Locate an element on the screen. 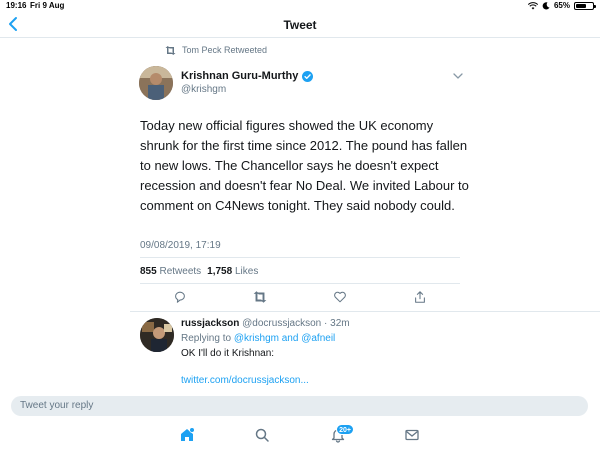 The width and height of the screenshot is (600, 450). likes-stat: 1,758 Likes is located at coordinates (232, 271).